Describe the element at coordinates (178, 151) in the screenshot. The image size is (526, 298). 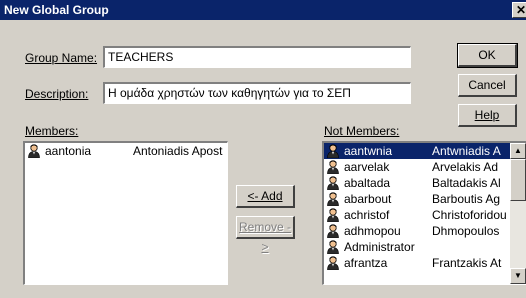
I see `member-full-name: Antoniadis Apost` at that location.